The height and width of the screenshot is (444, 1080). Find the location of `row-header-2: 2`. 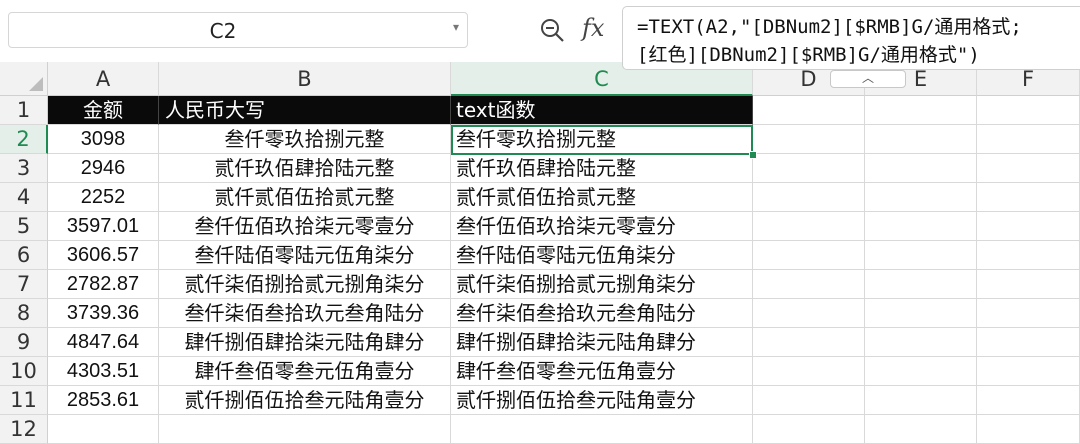

row-header-2: 2 is located at coordinates (24, 139).